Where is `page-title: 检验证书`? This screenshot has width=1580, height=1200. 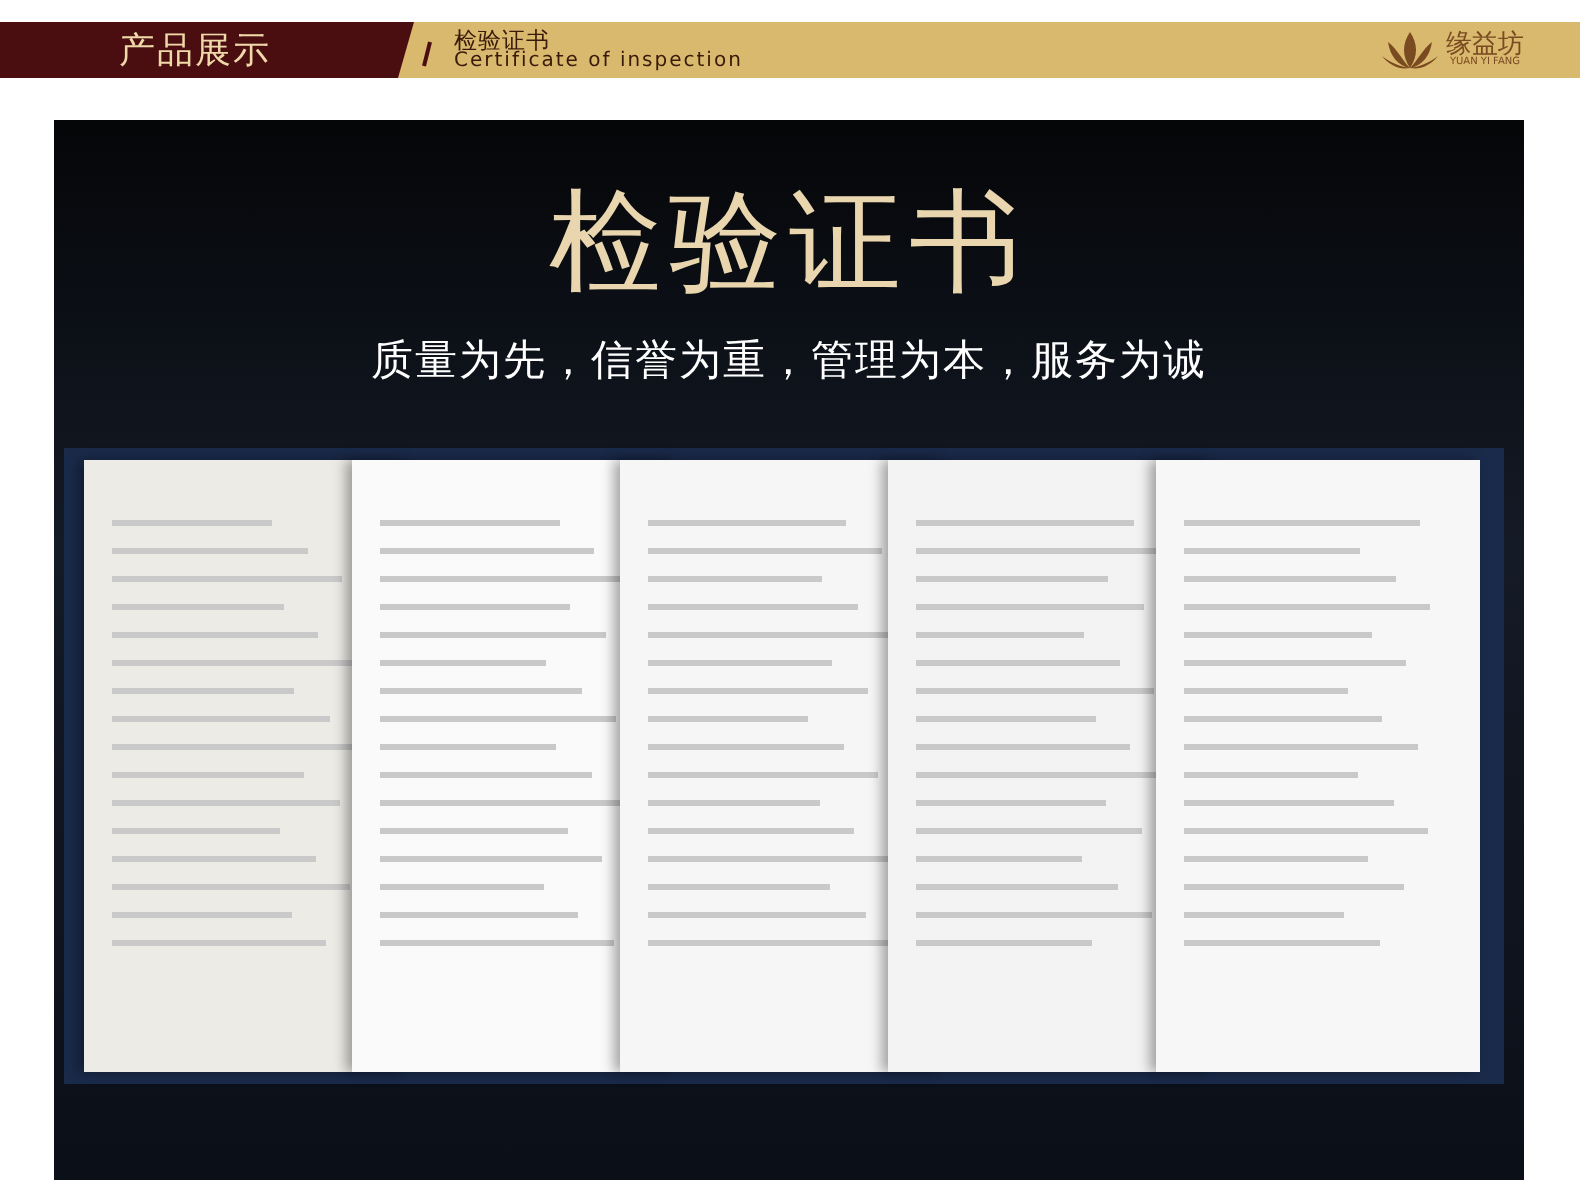
page-title: 检验证书 is located at coordinates (502, 39).